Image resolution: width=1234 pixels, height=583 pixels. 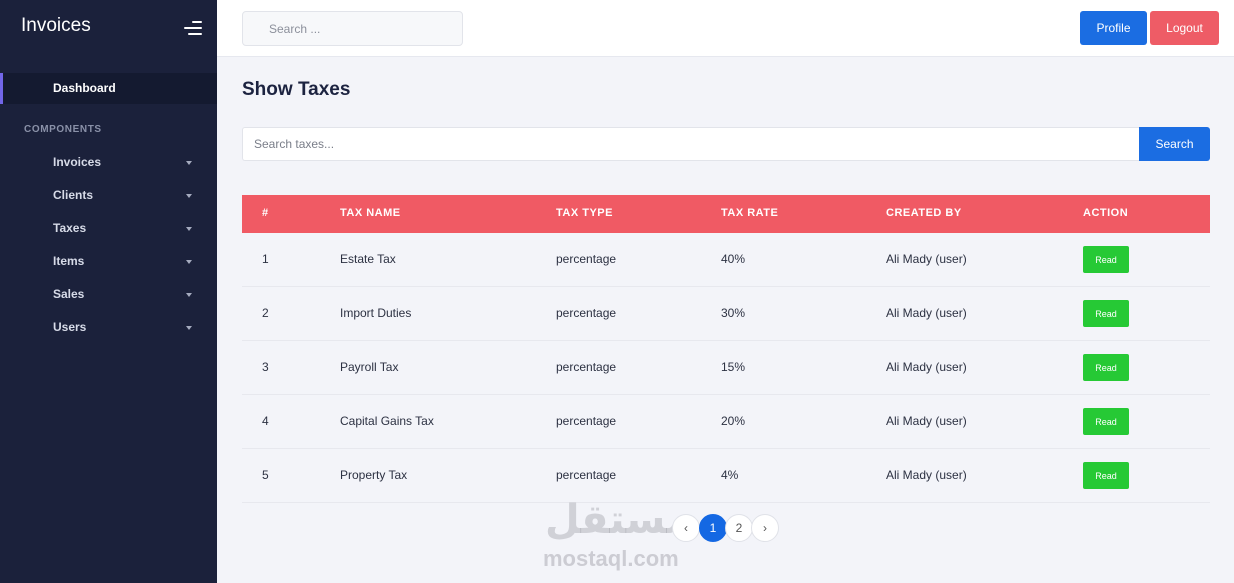 I want to click on tax-name: Import Duties, so click(x=376, y=313).